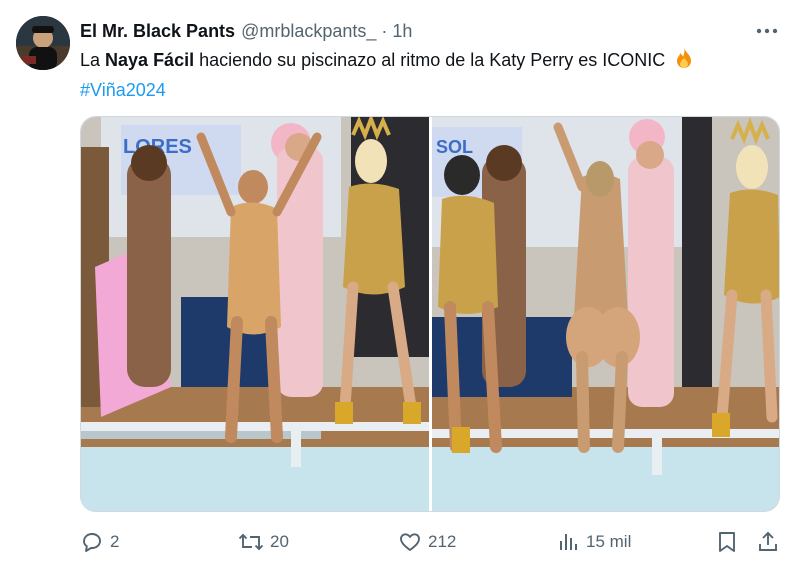  What do you see at coordinates (115, 541) in the screenshot?
I see `reply-count: 2` at bounding box center [115, 541].